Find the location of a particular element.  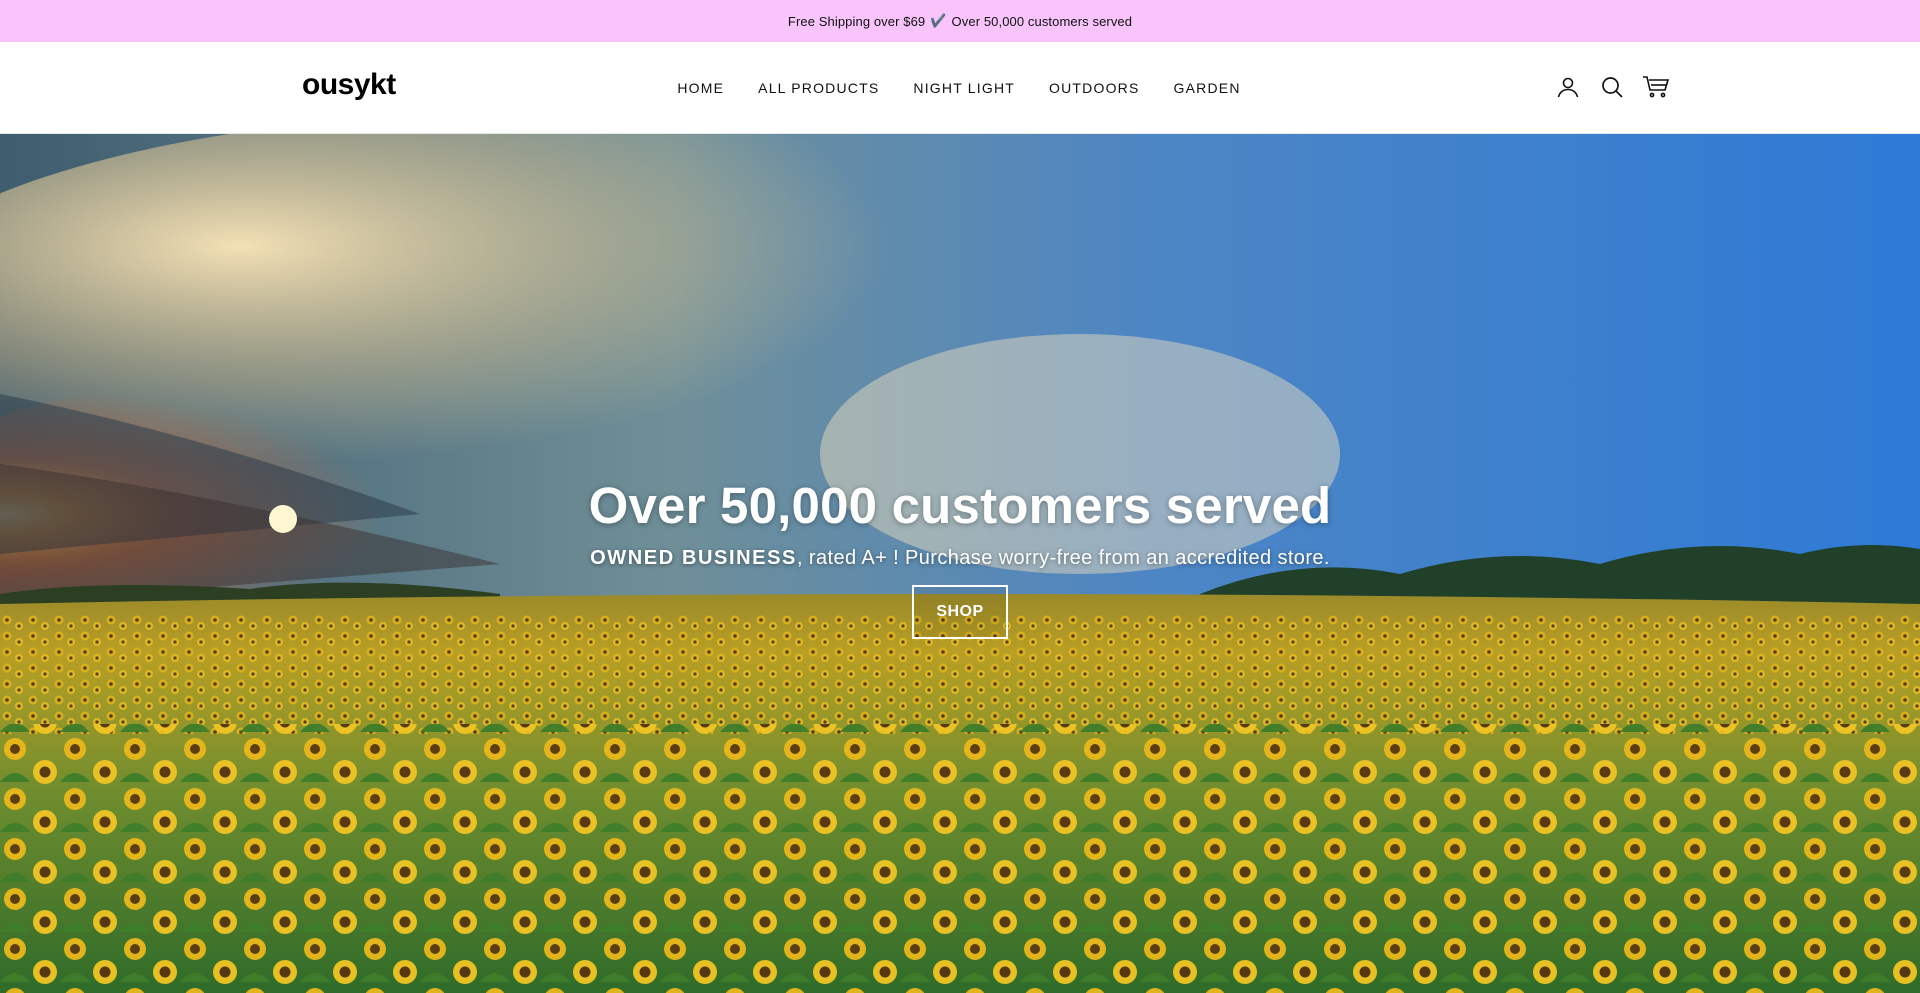

header-icons is located at coordinates (1612, 87).